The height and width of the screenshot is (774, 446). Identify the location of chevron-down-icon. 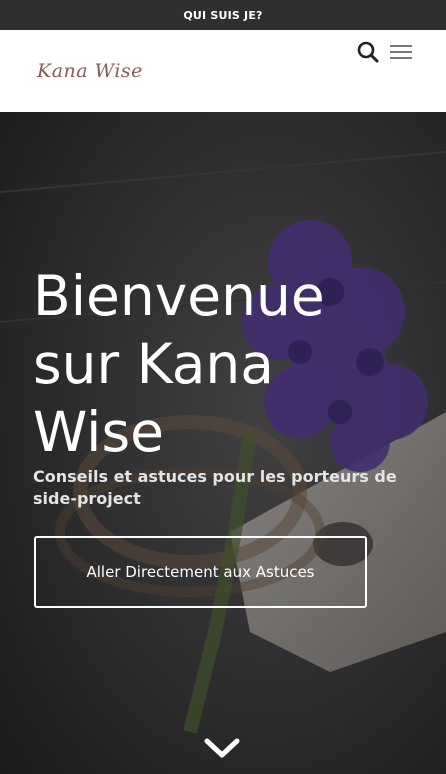
(222, 748).